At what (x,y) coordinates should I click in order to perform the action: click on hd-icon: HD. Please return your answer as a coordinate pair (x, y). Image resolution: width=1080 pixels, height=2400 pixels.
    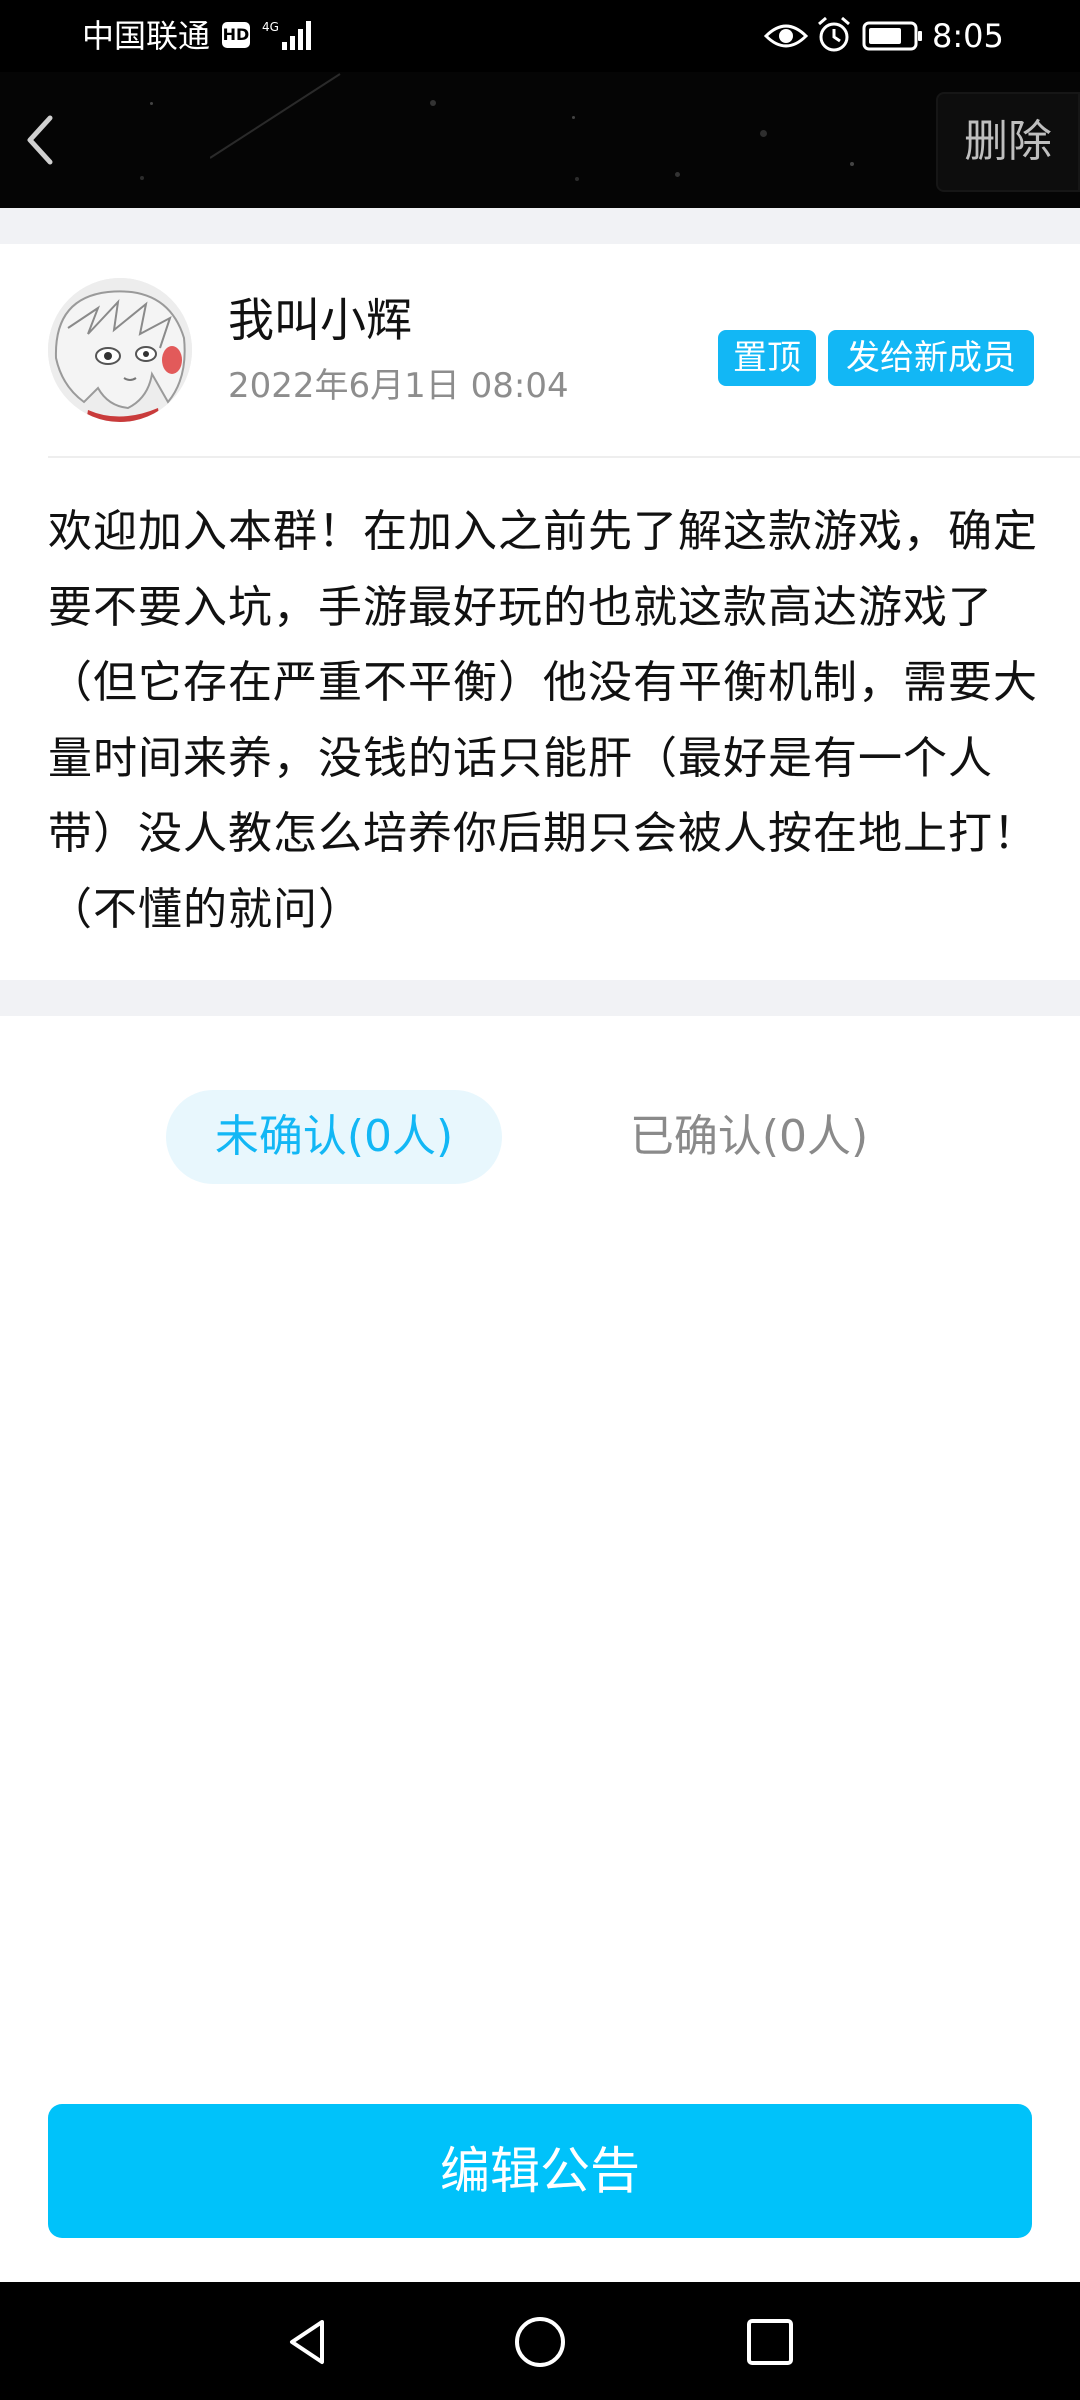
    Looking at the image, I should click on (236, 35).